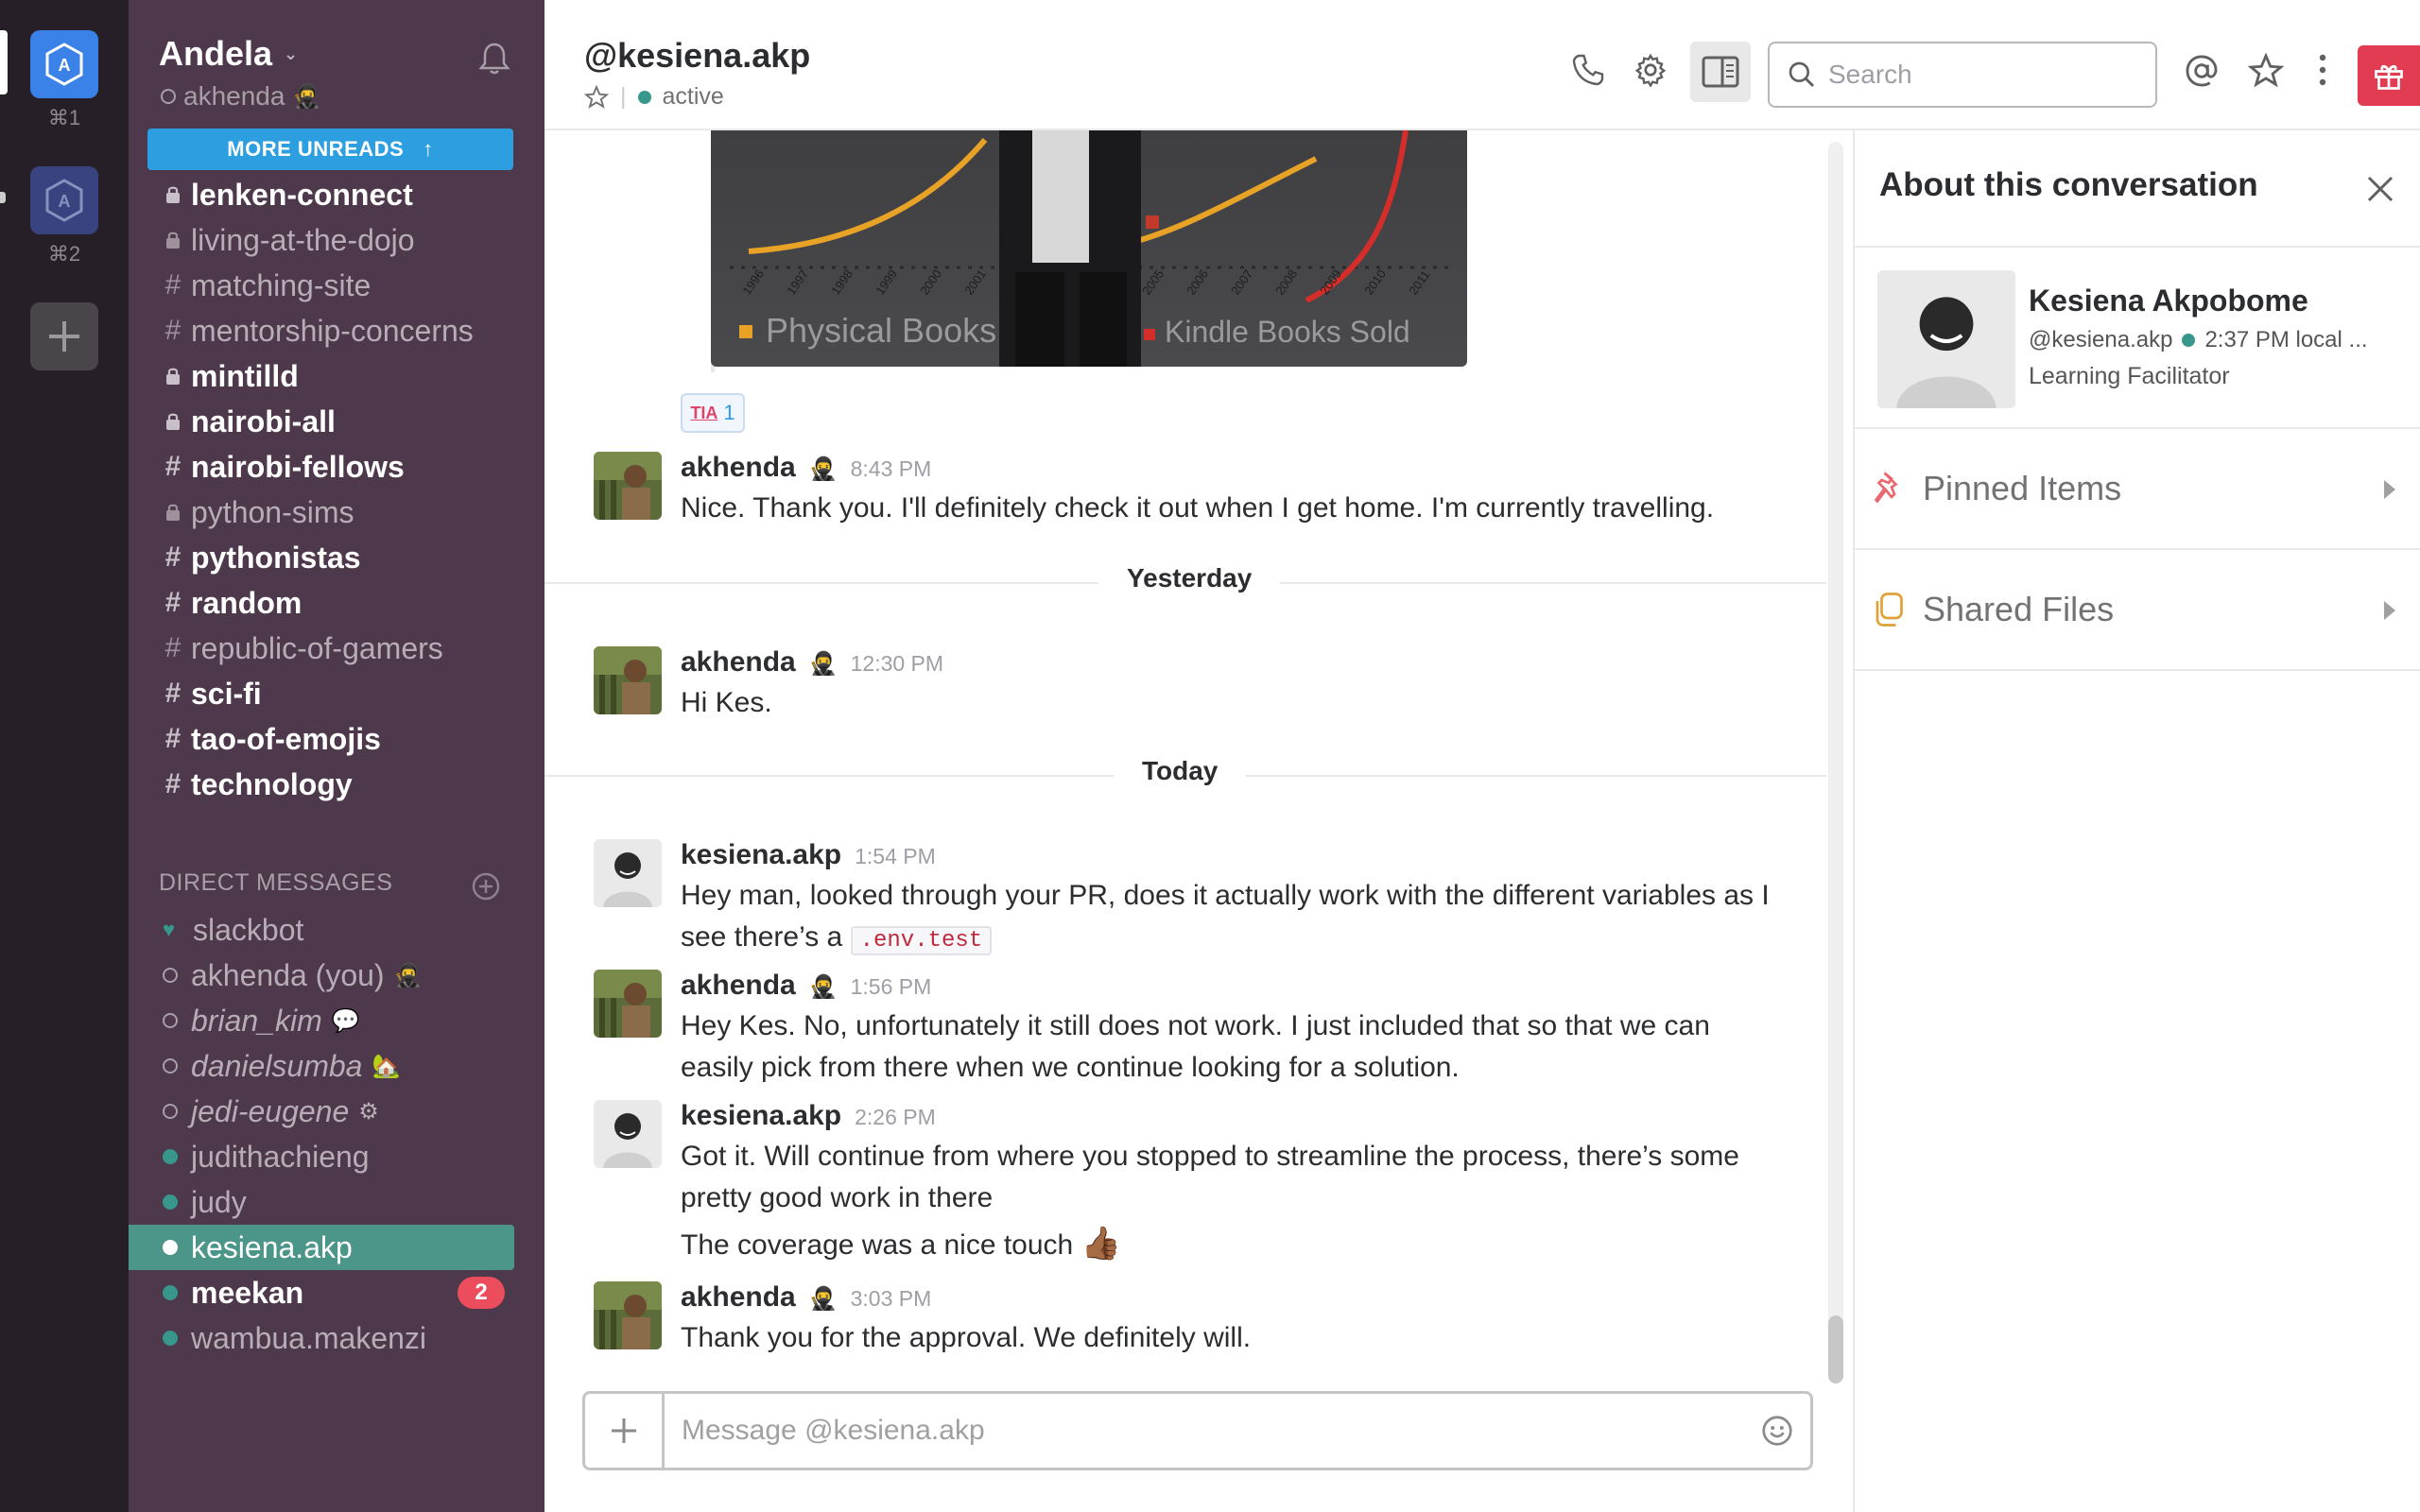 Image resolution: width=2420 pixels, height=1512 pixels. I want to click on pinned-items-label: Pinned Items, so click(2022, 488).